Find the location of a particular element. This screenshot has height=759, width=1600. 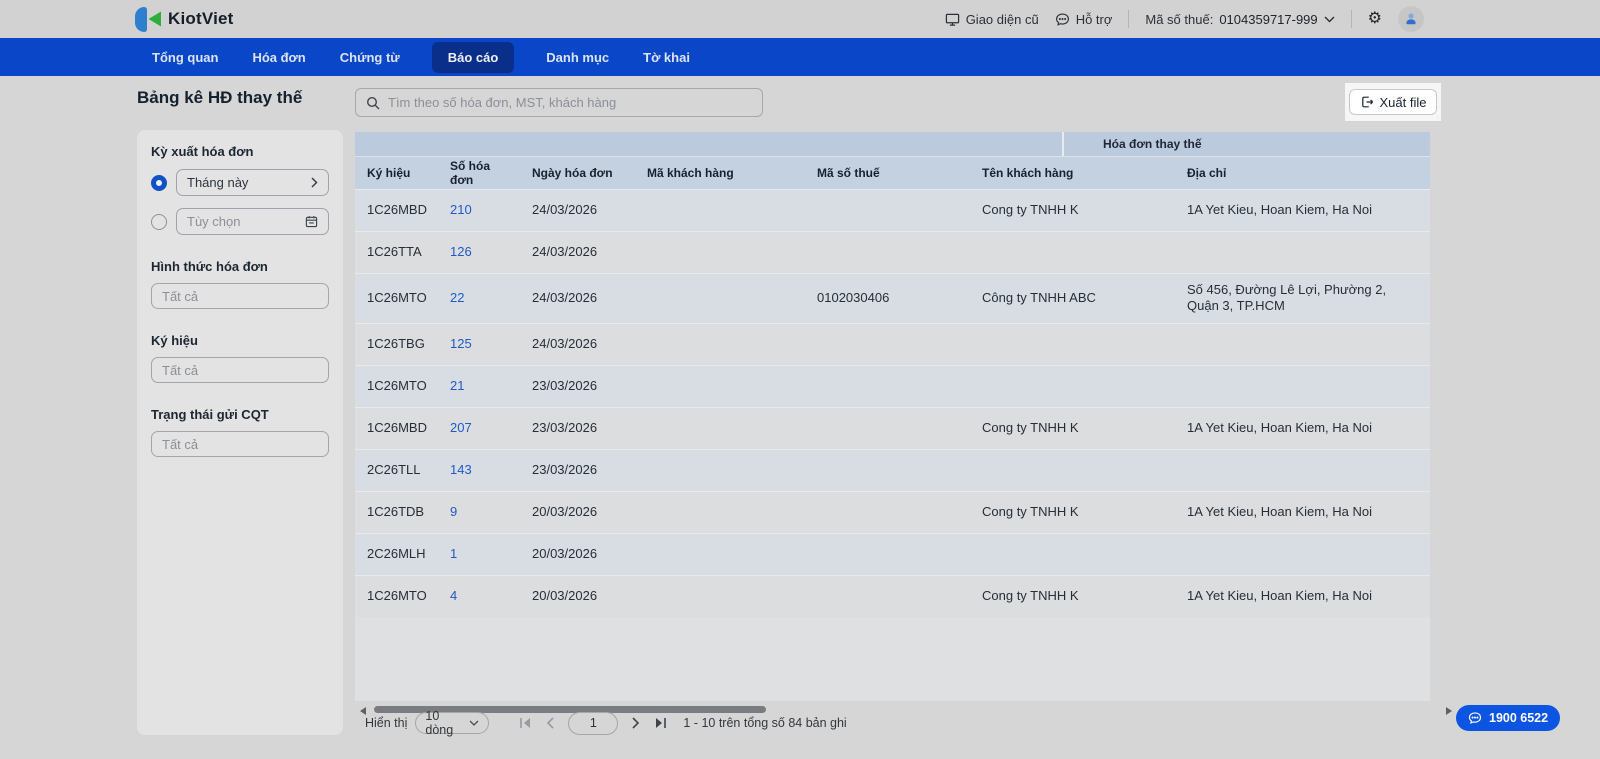

period-this-month-radio is located at coordinates (159, 182).